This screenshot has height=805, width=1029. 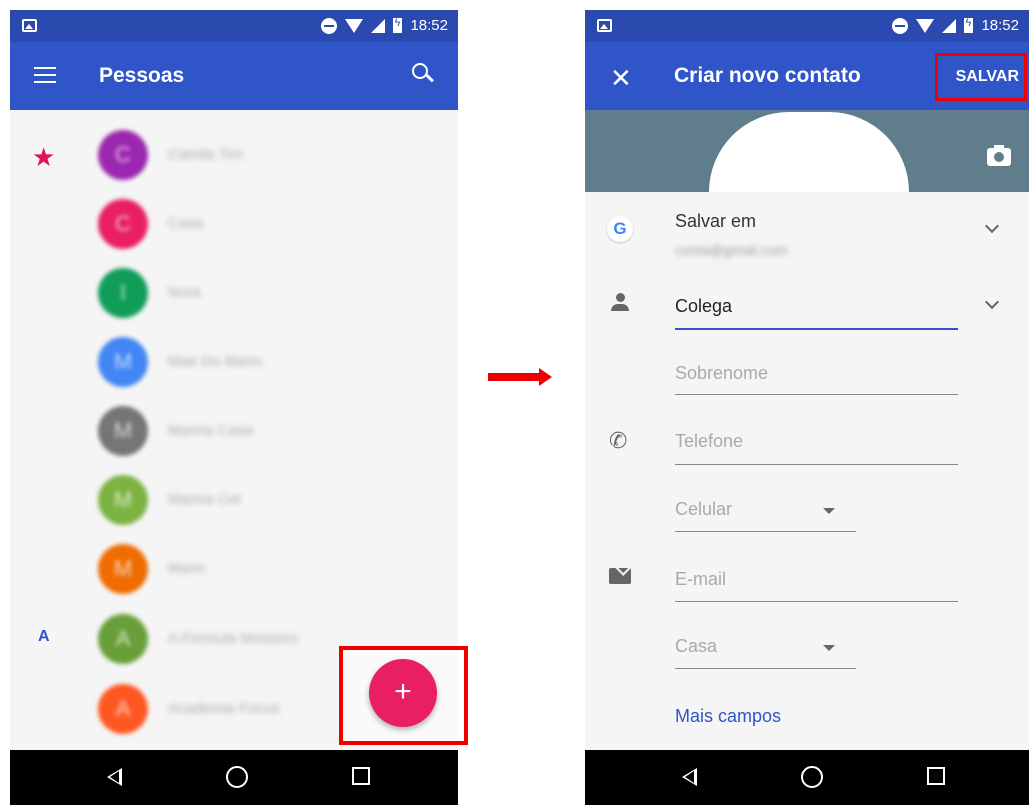 What do you see at coordinates (215, 361) in the screenshot?
I see `contact-name: Mae Do Mario` at bounding box center [215, 361].